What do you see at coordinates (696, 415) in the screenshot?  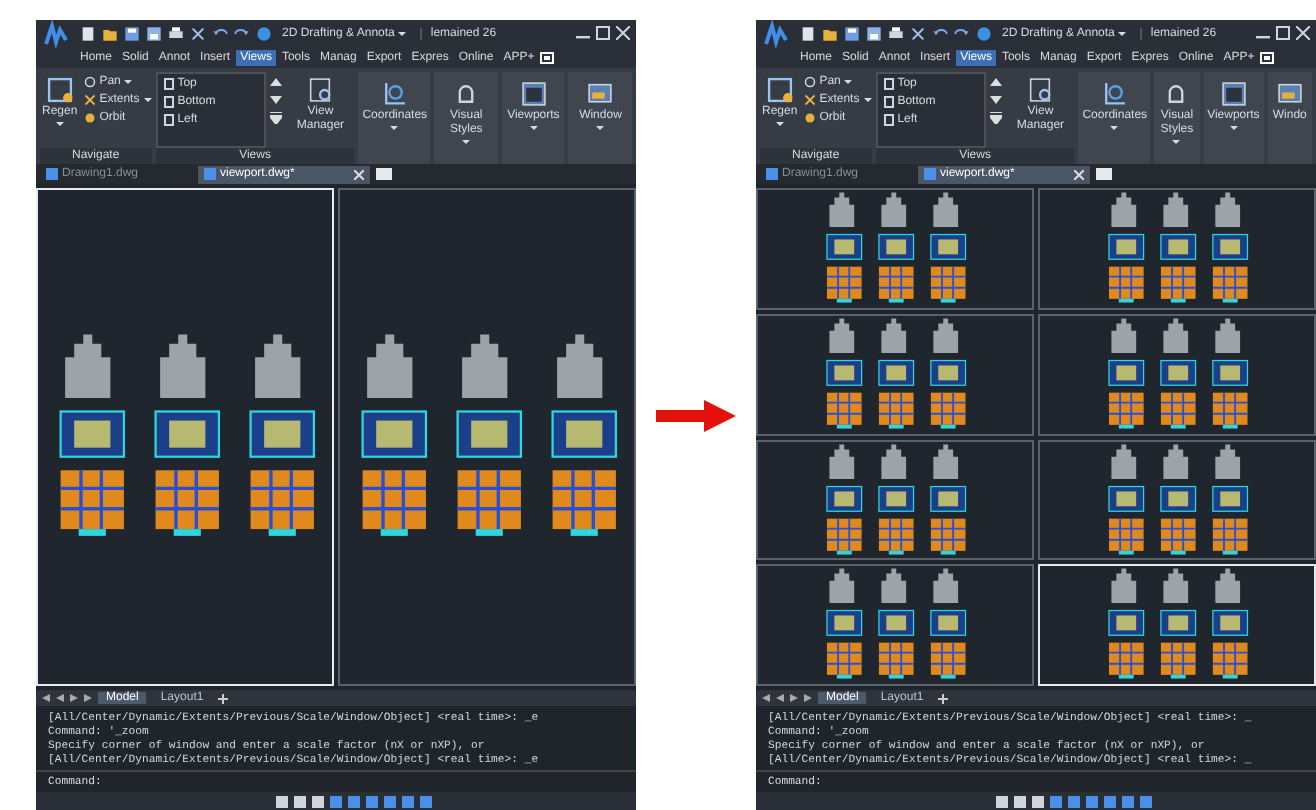 I see `right-arrow` at bounding box center [696, 415].